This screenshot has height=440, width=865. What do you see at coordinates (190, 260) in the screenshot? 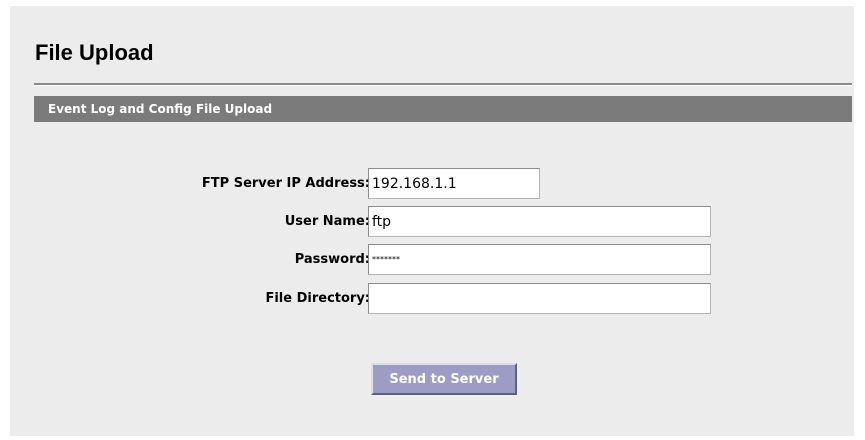
I see `password-label-cell: Password:` at bounding box center [190, 260].